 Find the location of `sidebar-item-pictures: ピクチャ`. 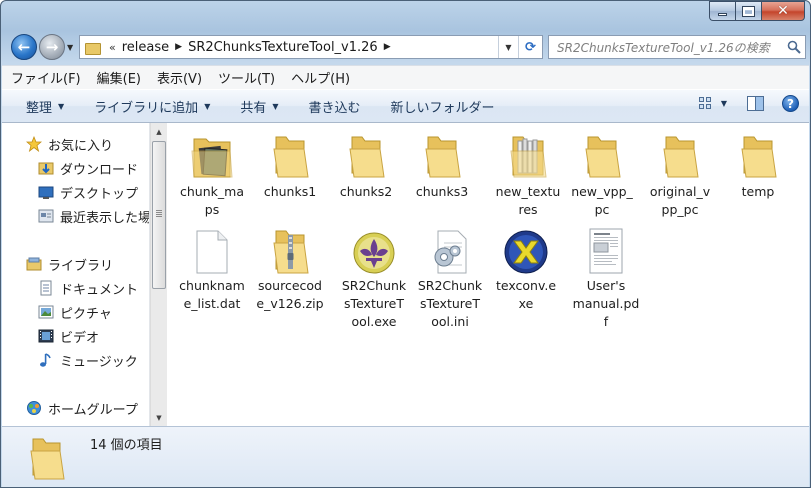

sidebar-item-pictures: ピクチャ is located at coordinates (75, 312).